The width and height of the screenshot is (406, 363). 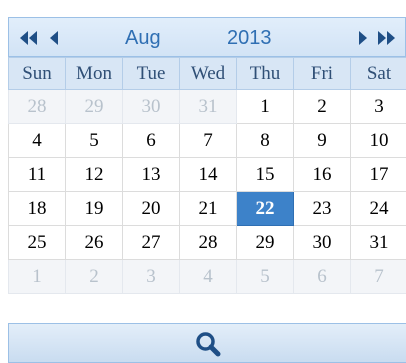 What do you see at coordinates (94, 208) in the screenshot?
I see `day-cell: 19` at bounding box center [94, 208].